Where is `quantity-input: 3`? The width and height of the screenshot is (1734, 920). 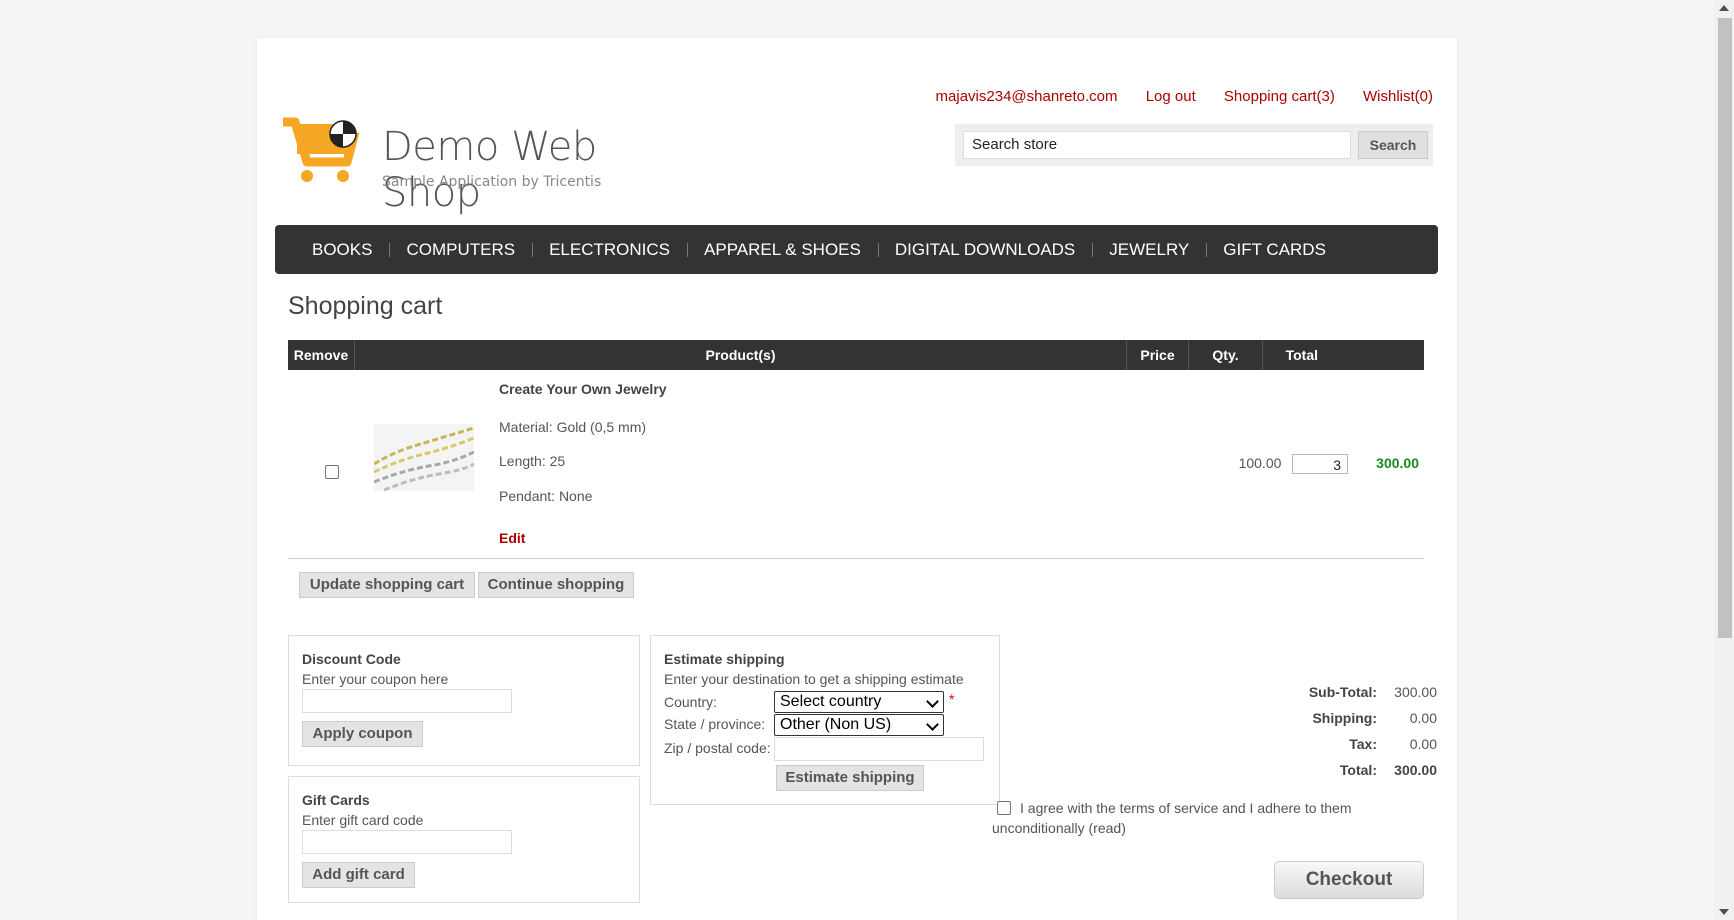 quantity-input: 3 is located at coordinates (1320, 464).